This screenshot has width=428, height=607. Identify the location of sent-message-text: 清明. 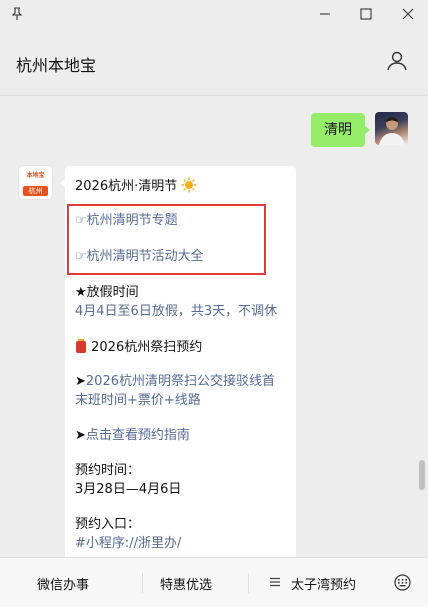
(338, 130).